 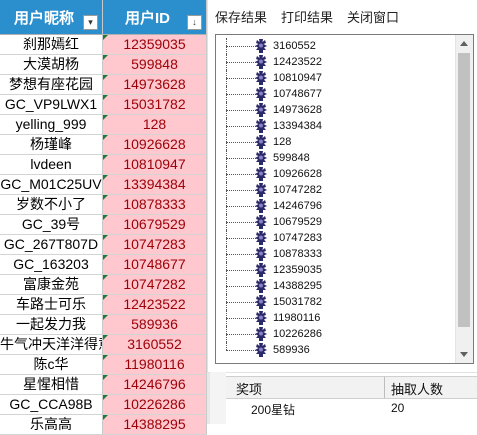 What do you see at coordinates (51, 385) in the screenshot?
I see `nickname-cell: 星惺相惜` at bounding box center [51, 385].